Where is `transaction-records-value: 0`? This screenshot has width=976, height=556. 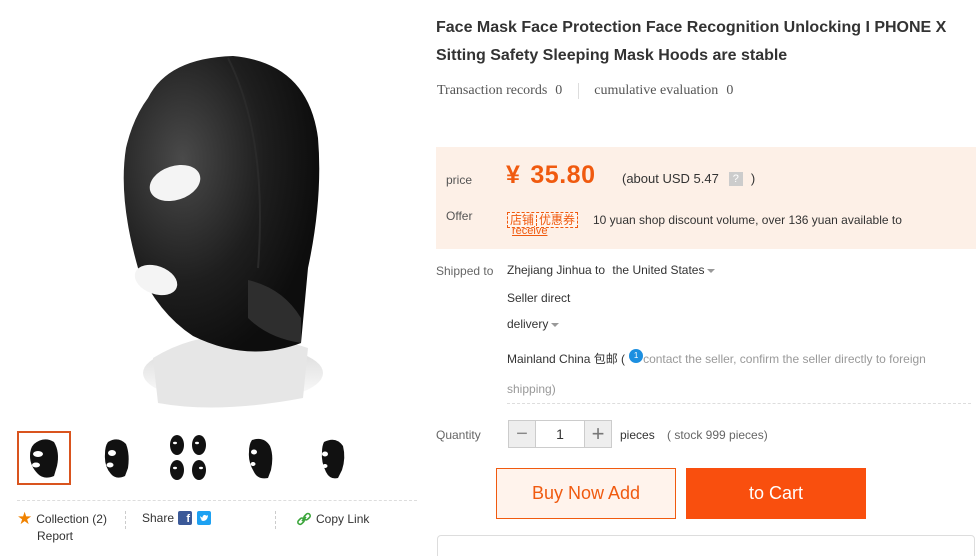 transaction-records-value: 0 is located at coordinates (559, 90).